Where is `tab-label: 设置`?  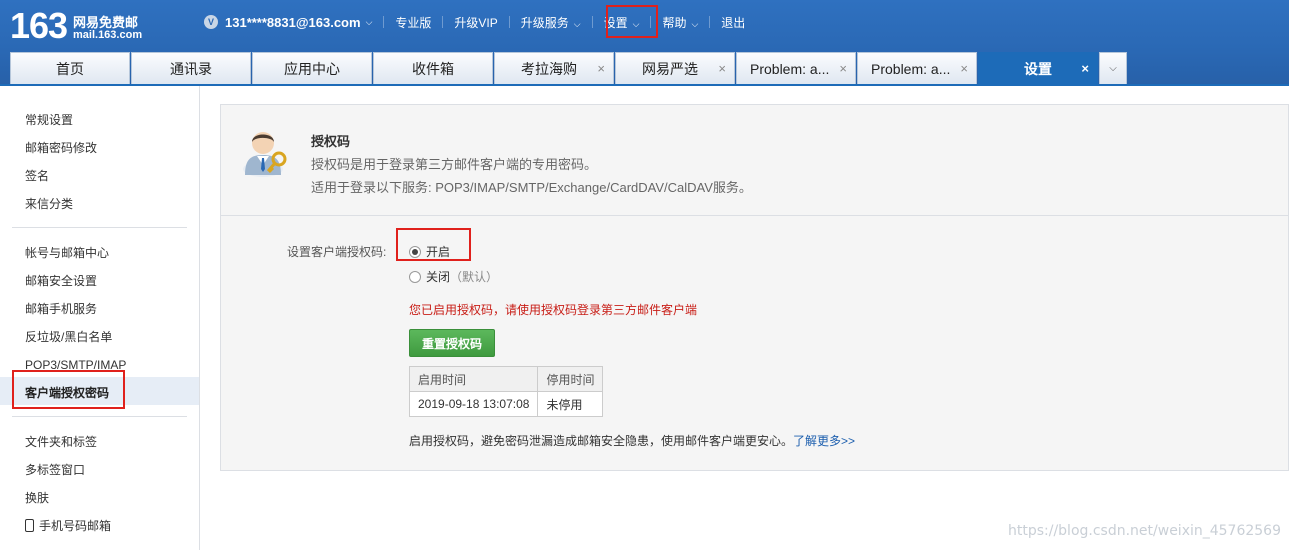 tab-label: 设置 is located at coordinates (1038, 68).